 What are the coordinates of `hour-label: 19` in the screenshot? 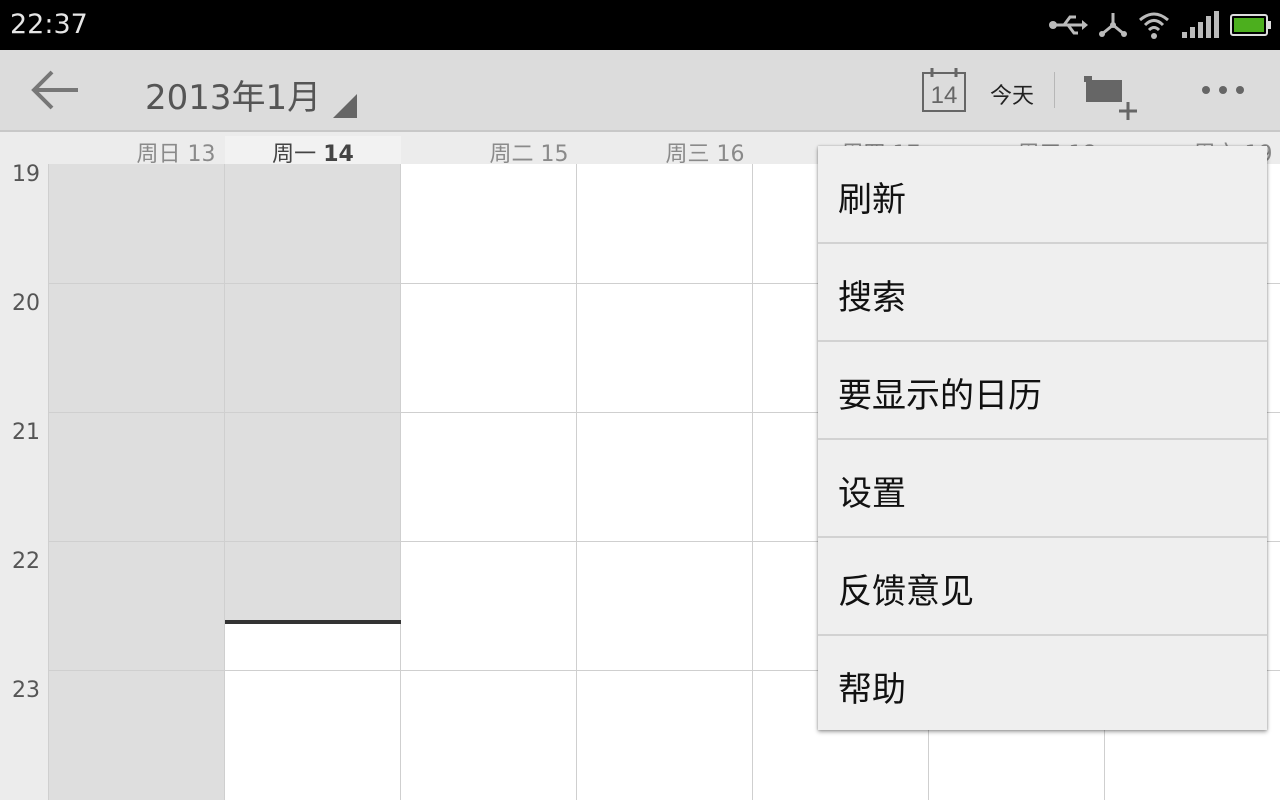 It's located at (26, 174).